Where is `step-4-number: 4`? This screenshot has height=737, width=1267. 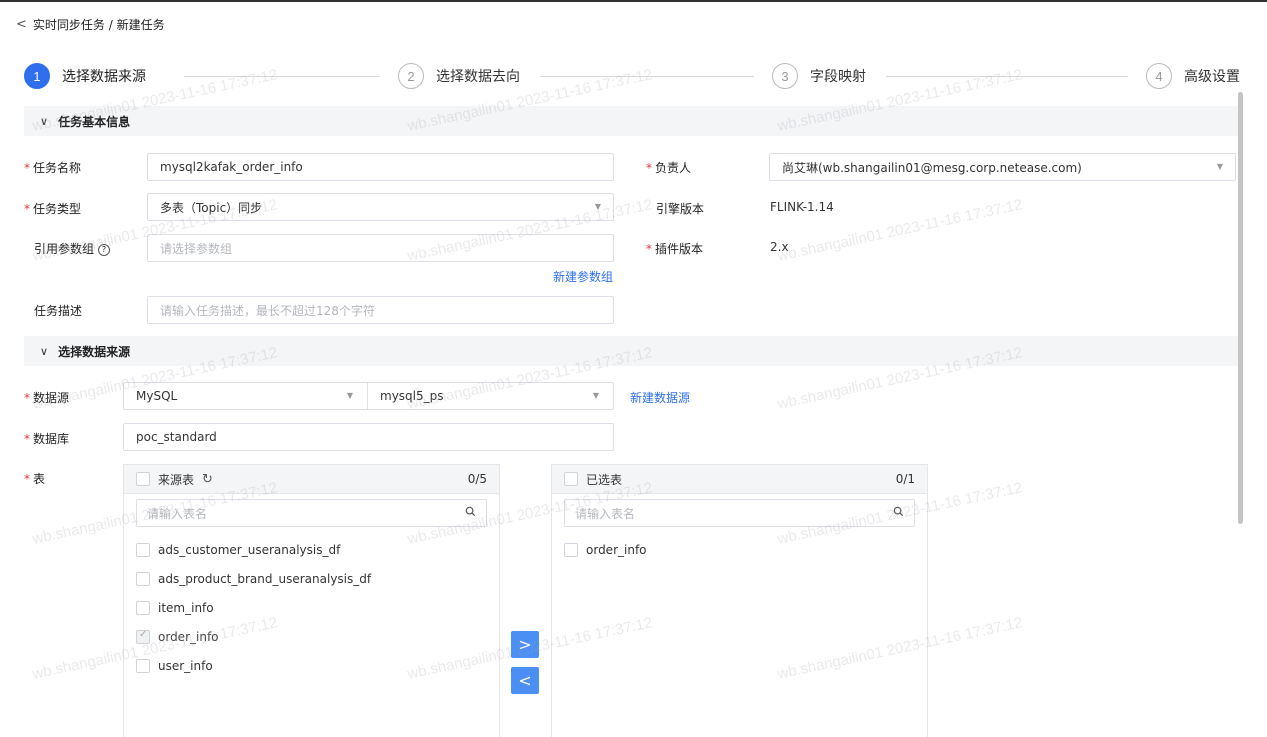
step-4-number: 4 is located at coordinates (1159, 76).